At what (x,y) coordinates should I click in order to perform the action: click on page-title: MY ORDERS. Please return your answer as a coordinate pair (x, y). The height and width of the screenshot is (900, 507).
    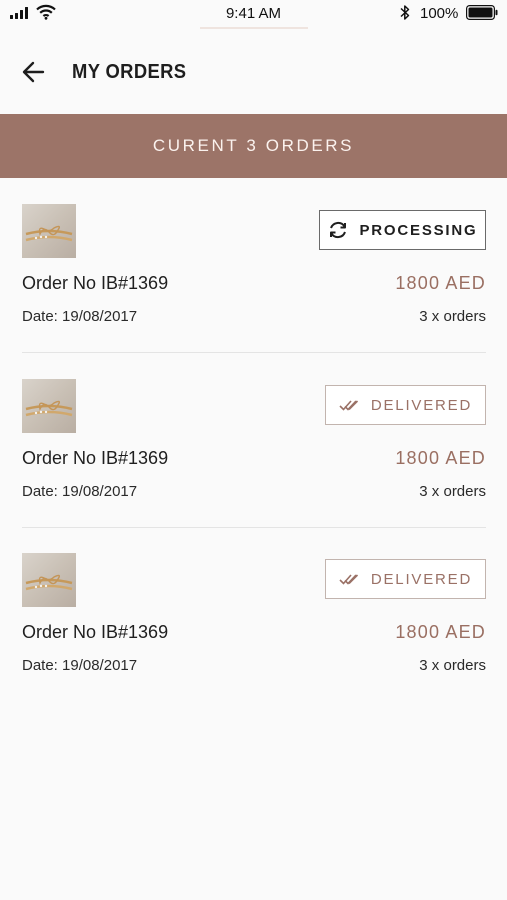
    Looking at the image, I should click on (129, 72).